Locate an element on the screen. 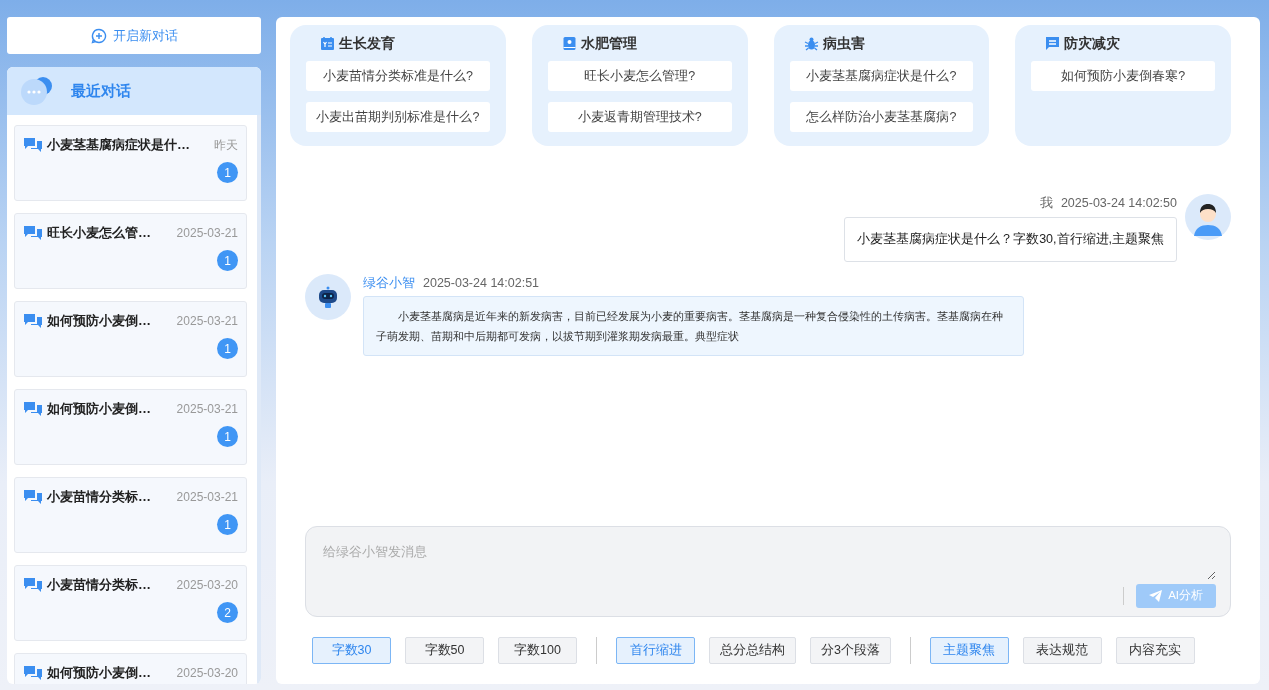 The width and height of the screenshot is (1269, 690). user-avatar is located at coordinates (1208, 217).